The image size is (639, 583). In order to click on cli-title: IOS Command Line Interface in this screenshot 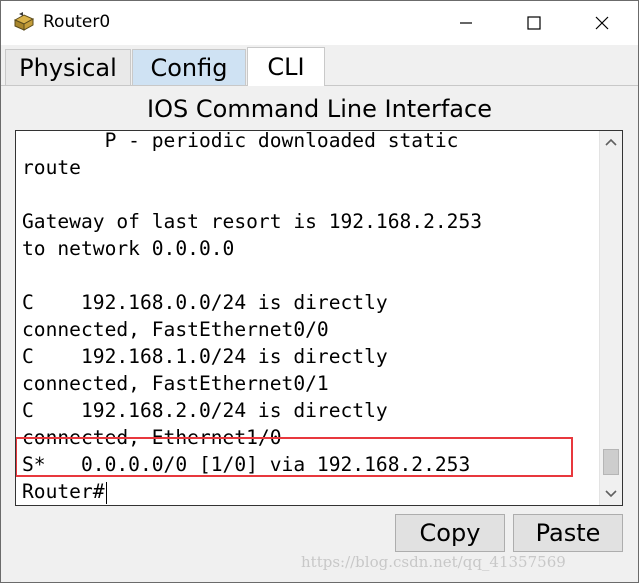, I will do `click(319, 109)`.